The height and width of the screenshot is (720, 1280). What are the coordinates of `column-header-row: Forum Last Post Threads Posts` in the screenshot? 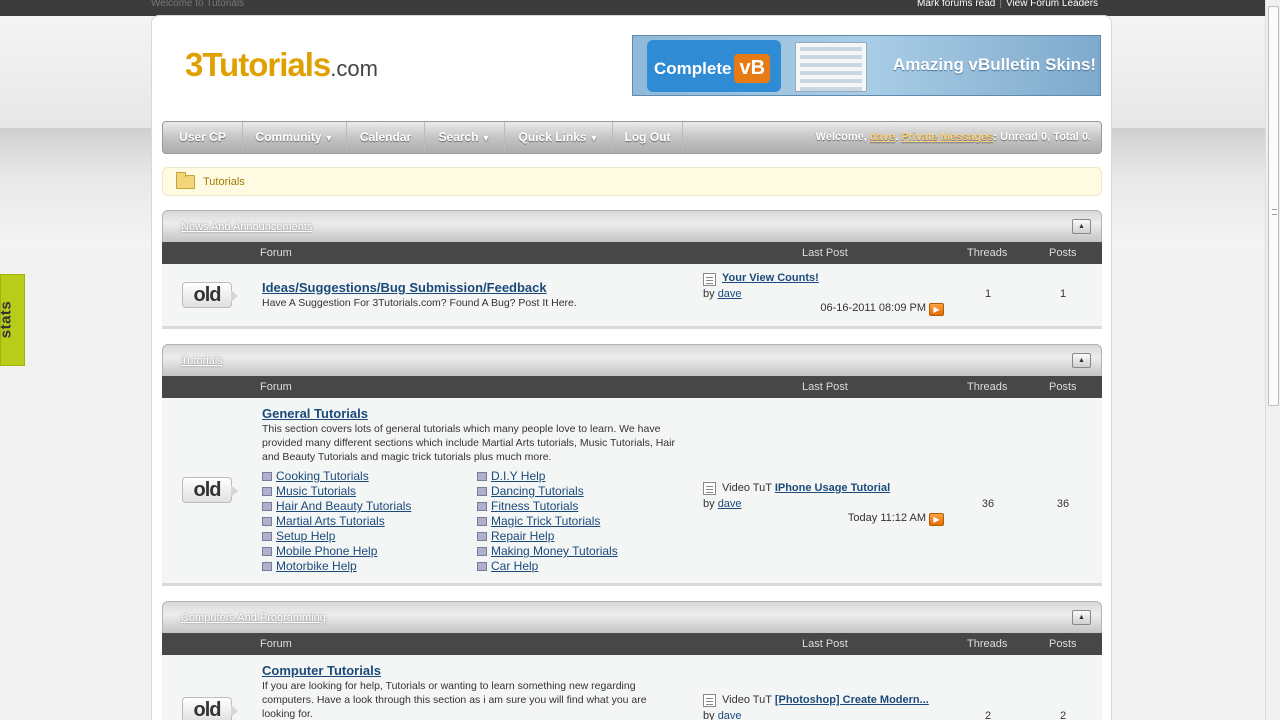 It's located at (632, 644).